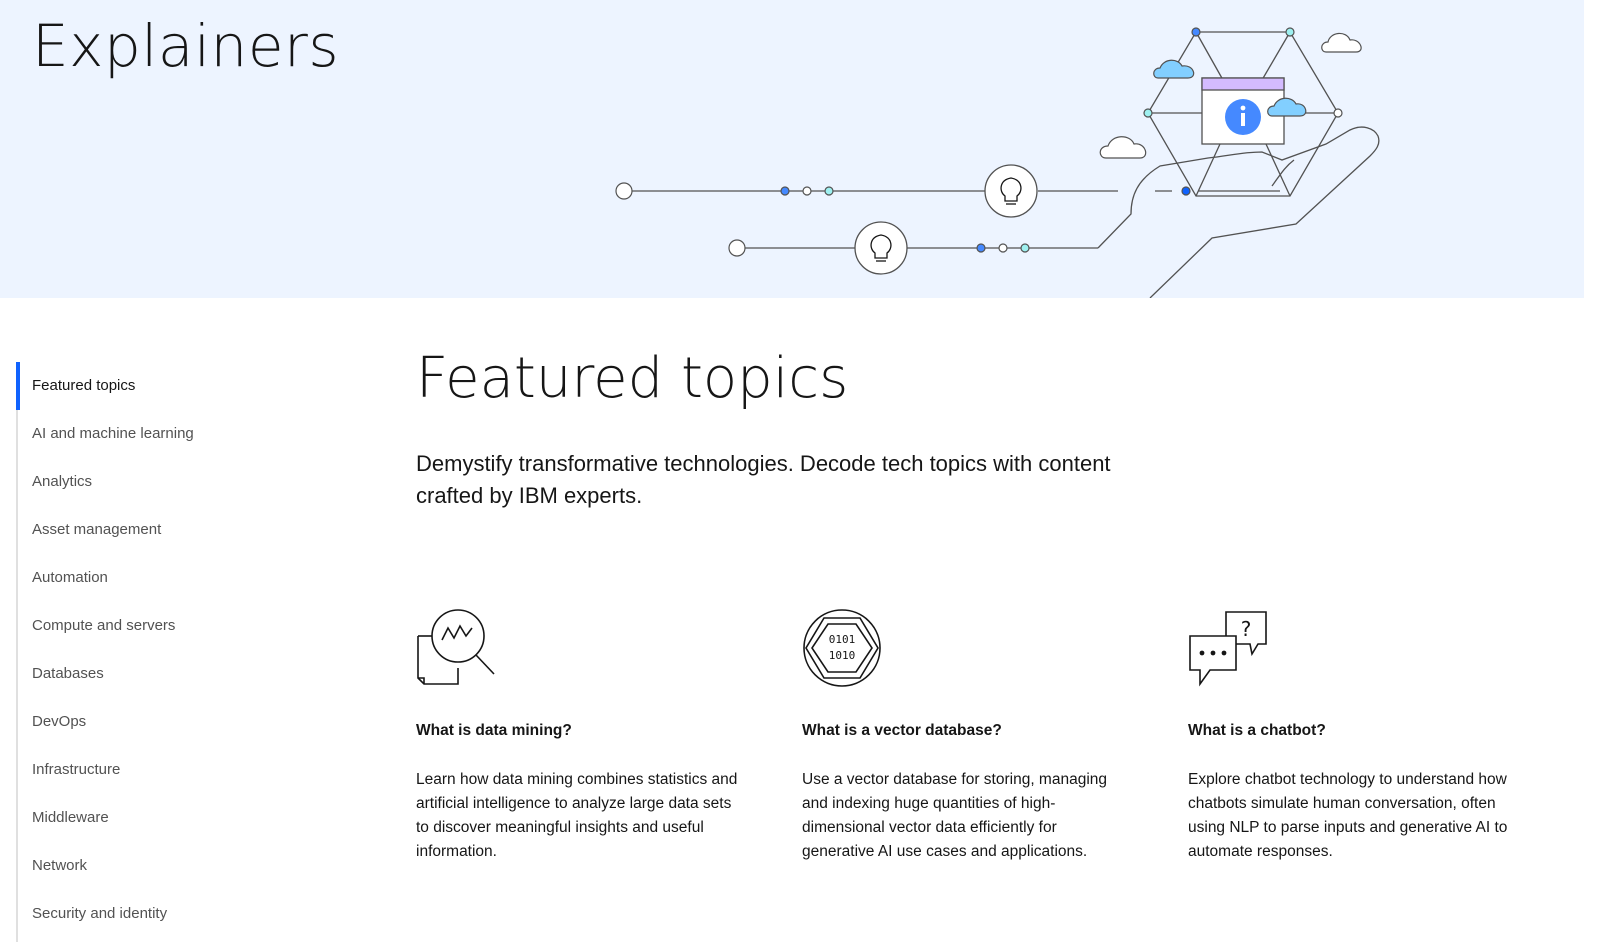  I want to click on sidebar-item-automation: Automation, so click(168, 578).